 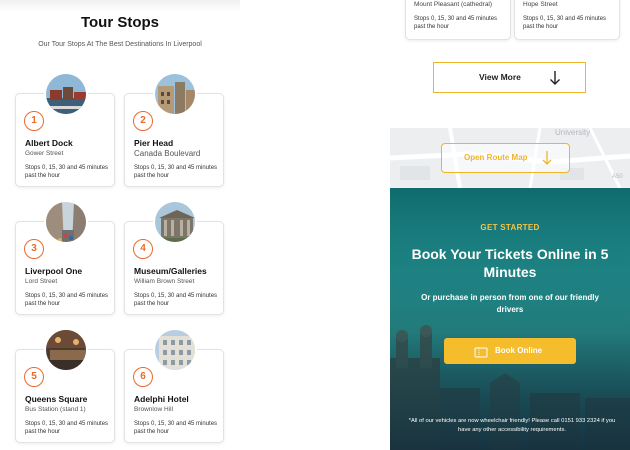 I want to click on open-route-map-button: Open Route Map, so click(x=505, y=158).